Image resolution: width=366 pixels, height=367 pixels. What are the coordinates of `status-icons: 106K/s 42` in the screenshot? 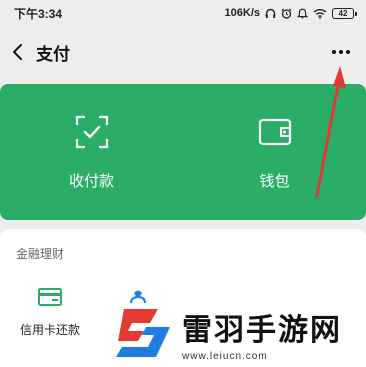 It's located at (290, 13).